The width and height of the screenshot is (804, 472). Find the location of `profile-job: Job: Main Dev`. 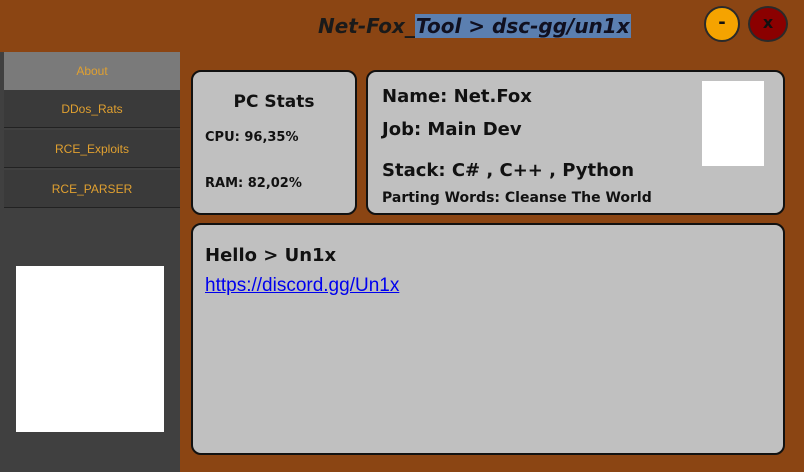

profile-job: Job: Main Dev is located at coordinates (452, 129).